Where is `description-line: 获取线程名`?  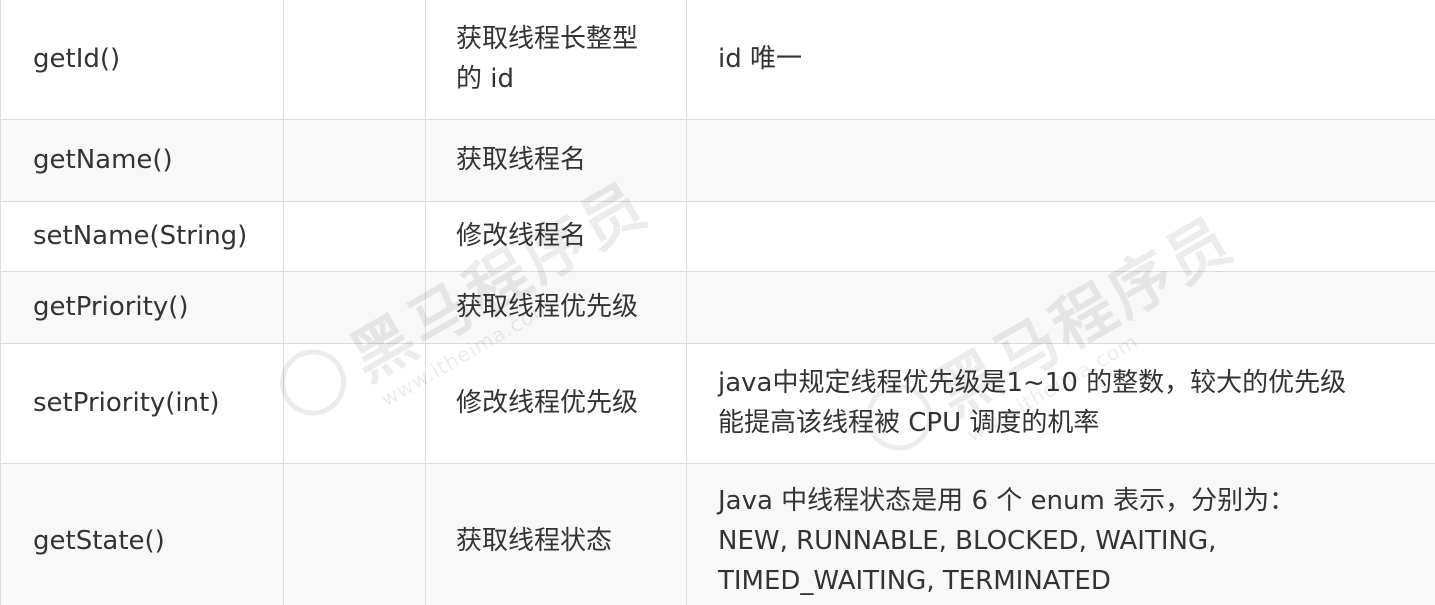 description-line: 获取线程名 is located at coordinates (521, 160).